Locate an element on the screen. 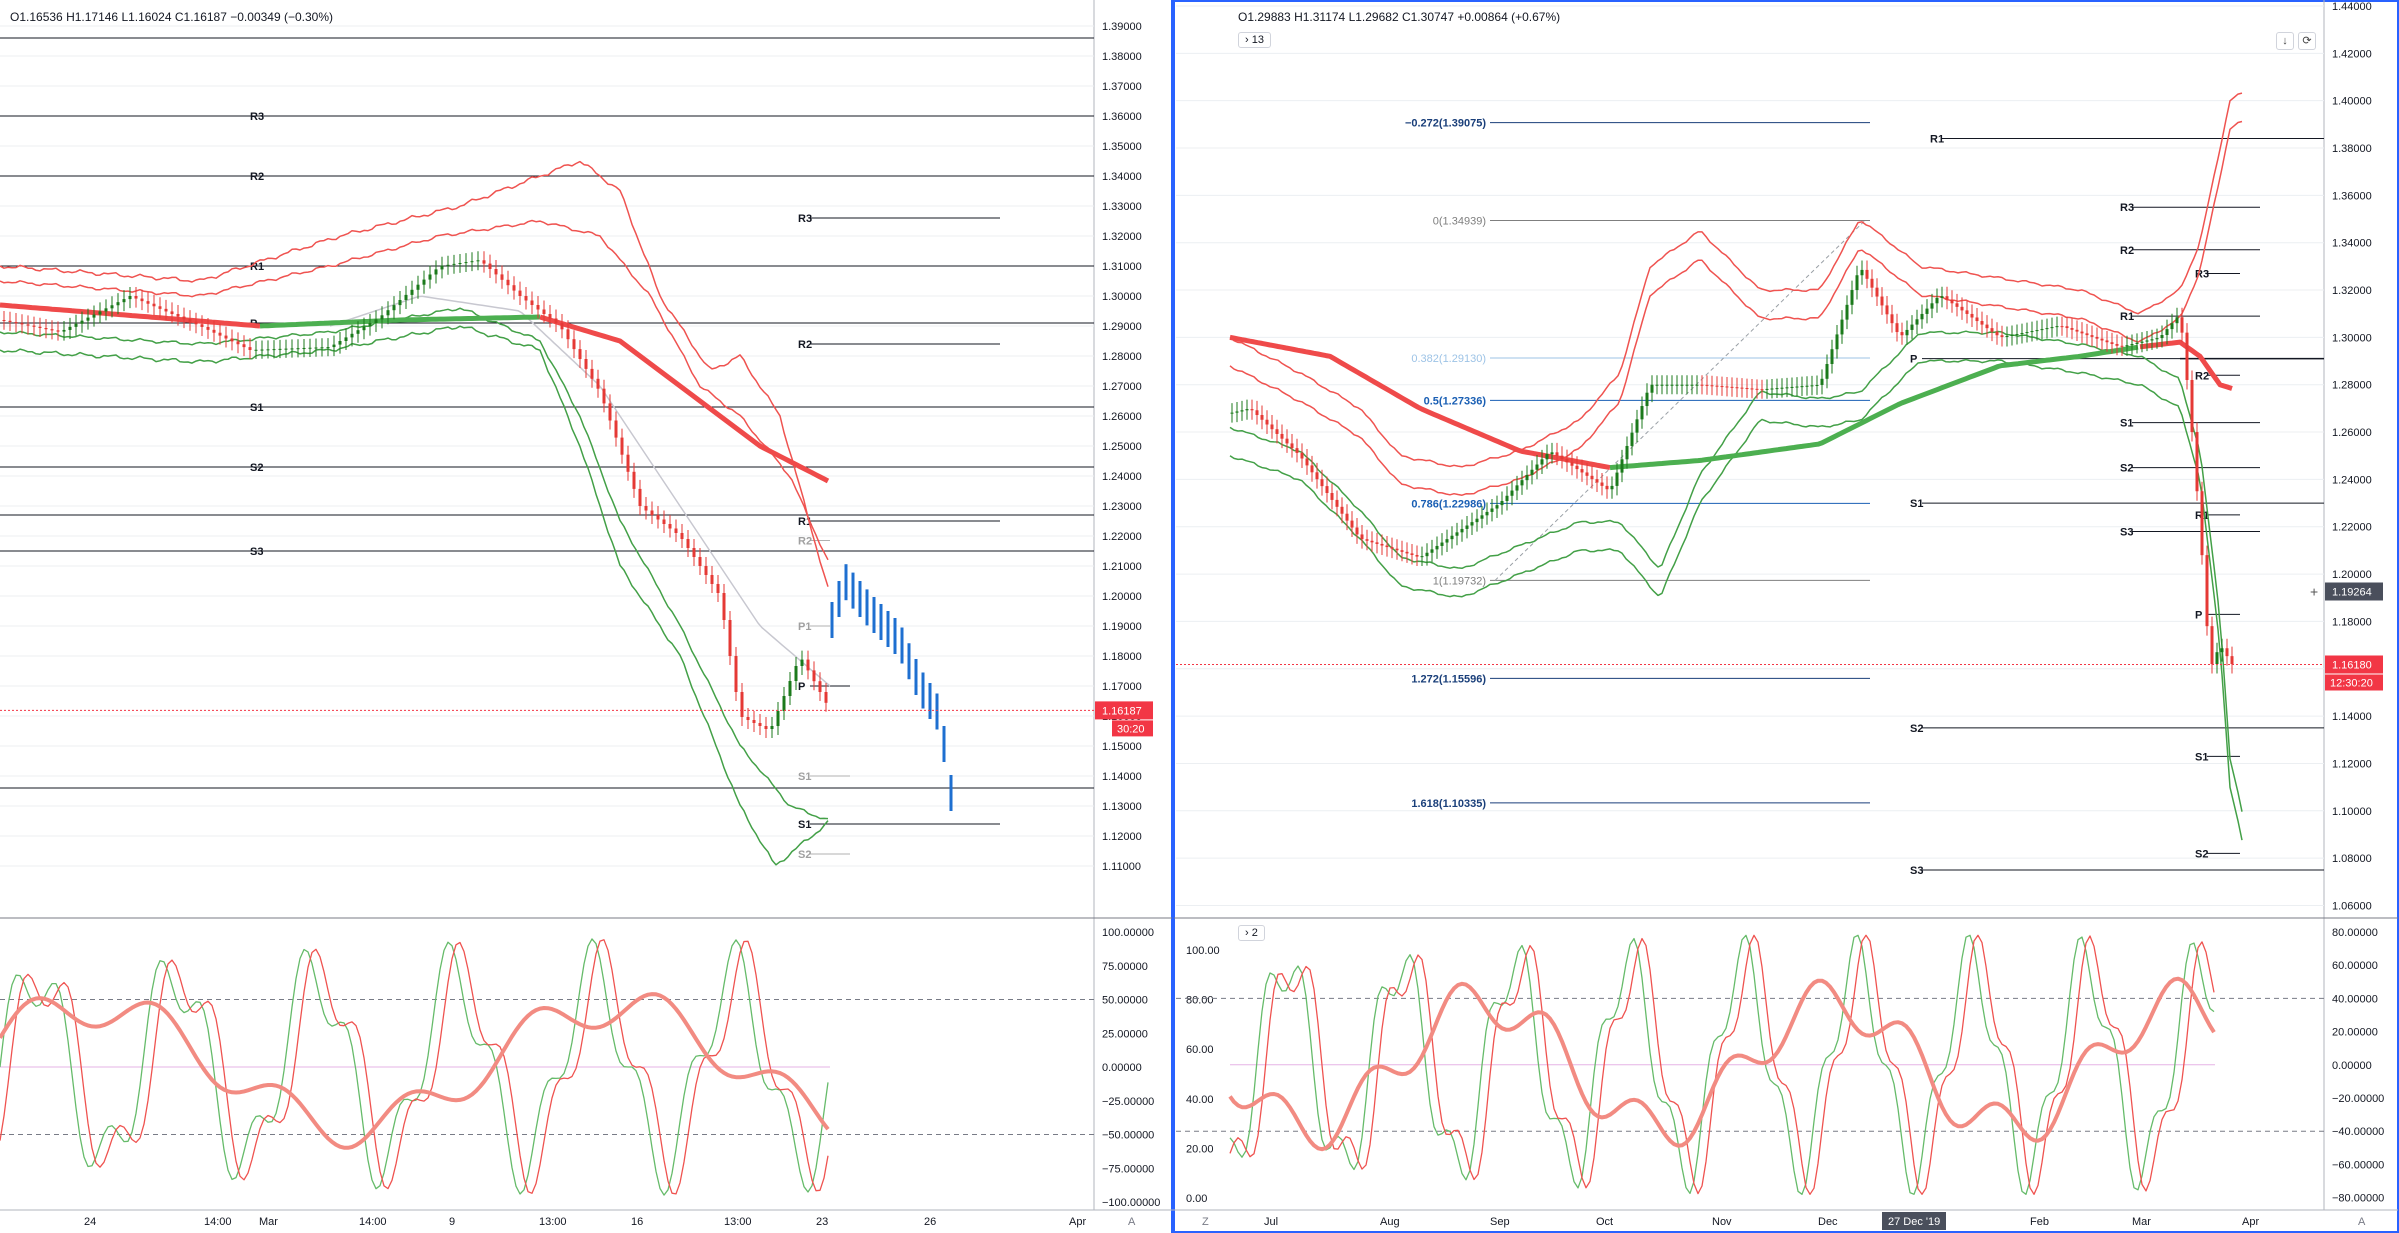  refresh-icon: ⟳ is located at coordinates (2307, 41).